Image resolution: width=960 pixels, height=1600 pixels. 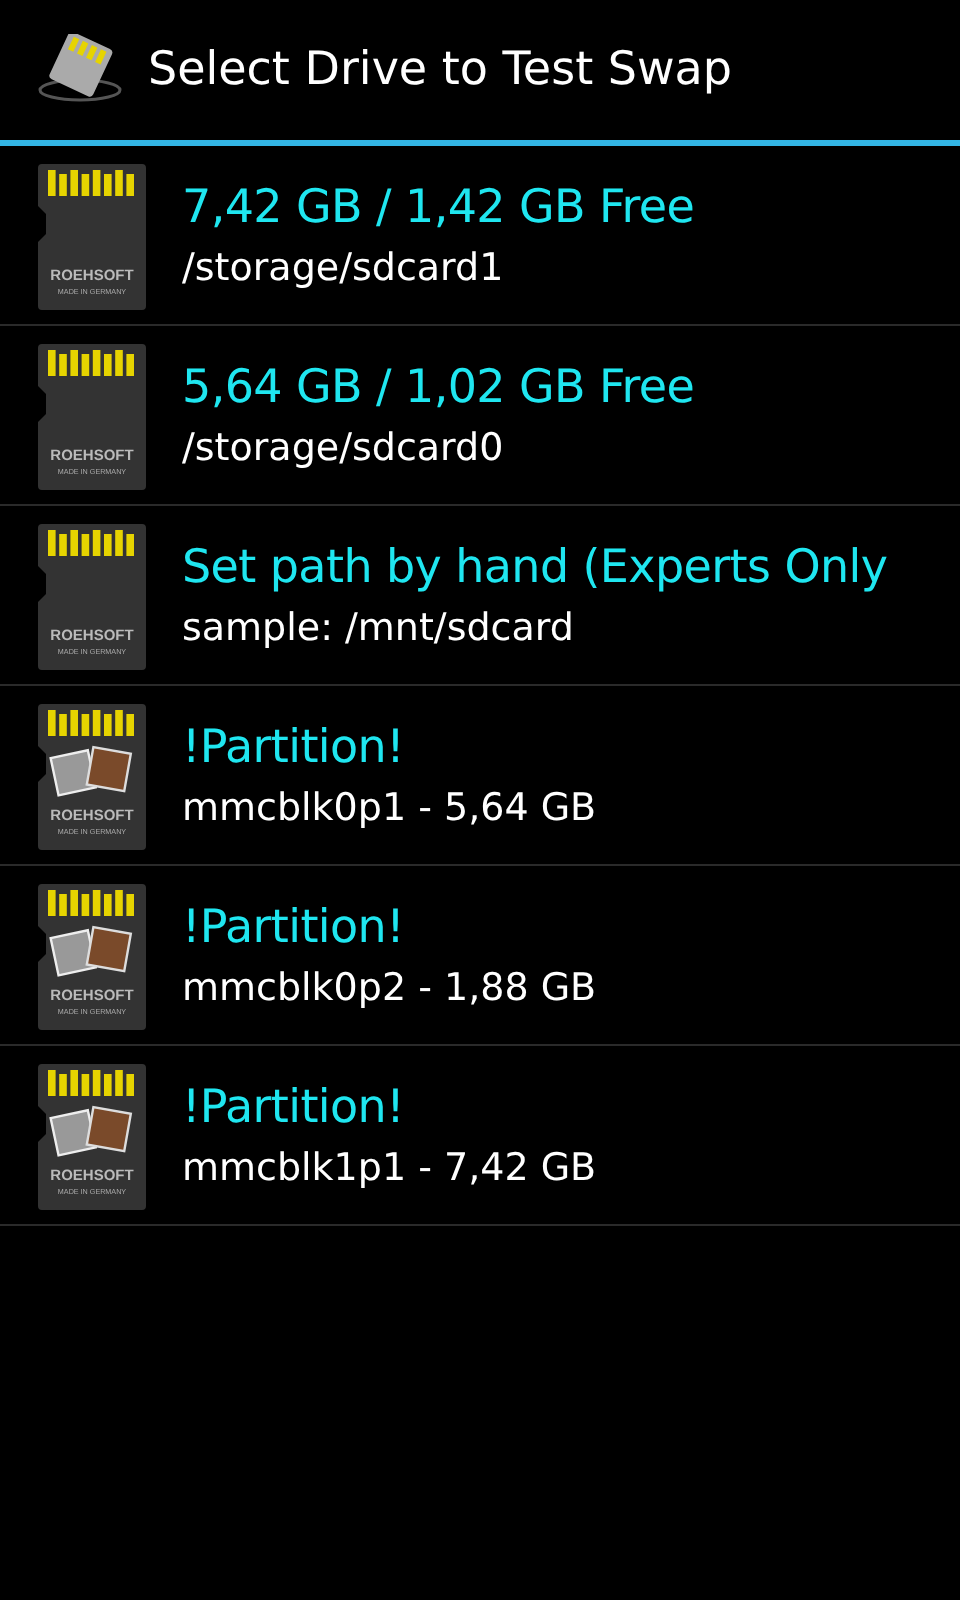 I want to click on drive-path: /storage/sdcard1, so click(x=344, y=267).